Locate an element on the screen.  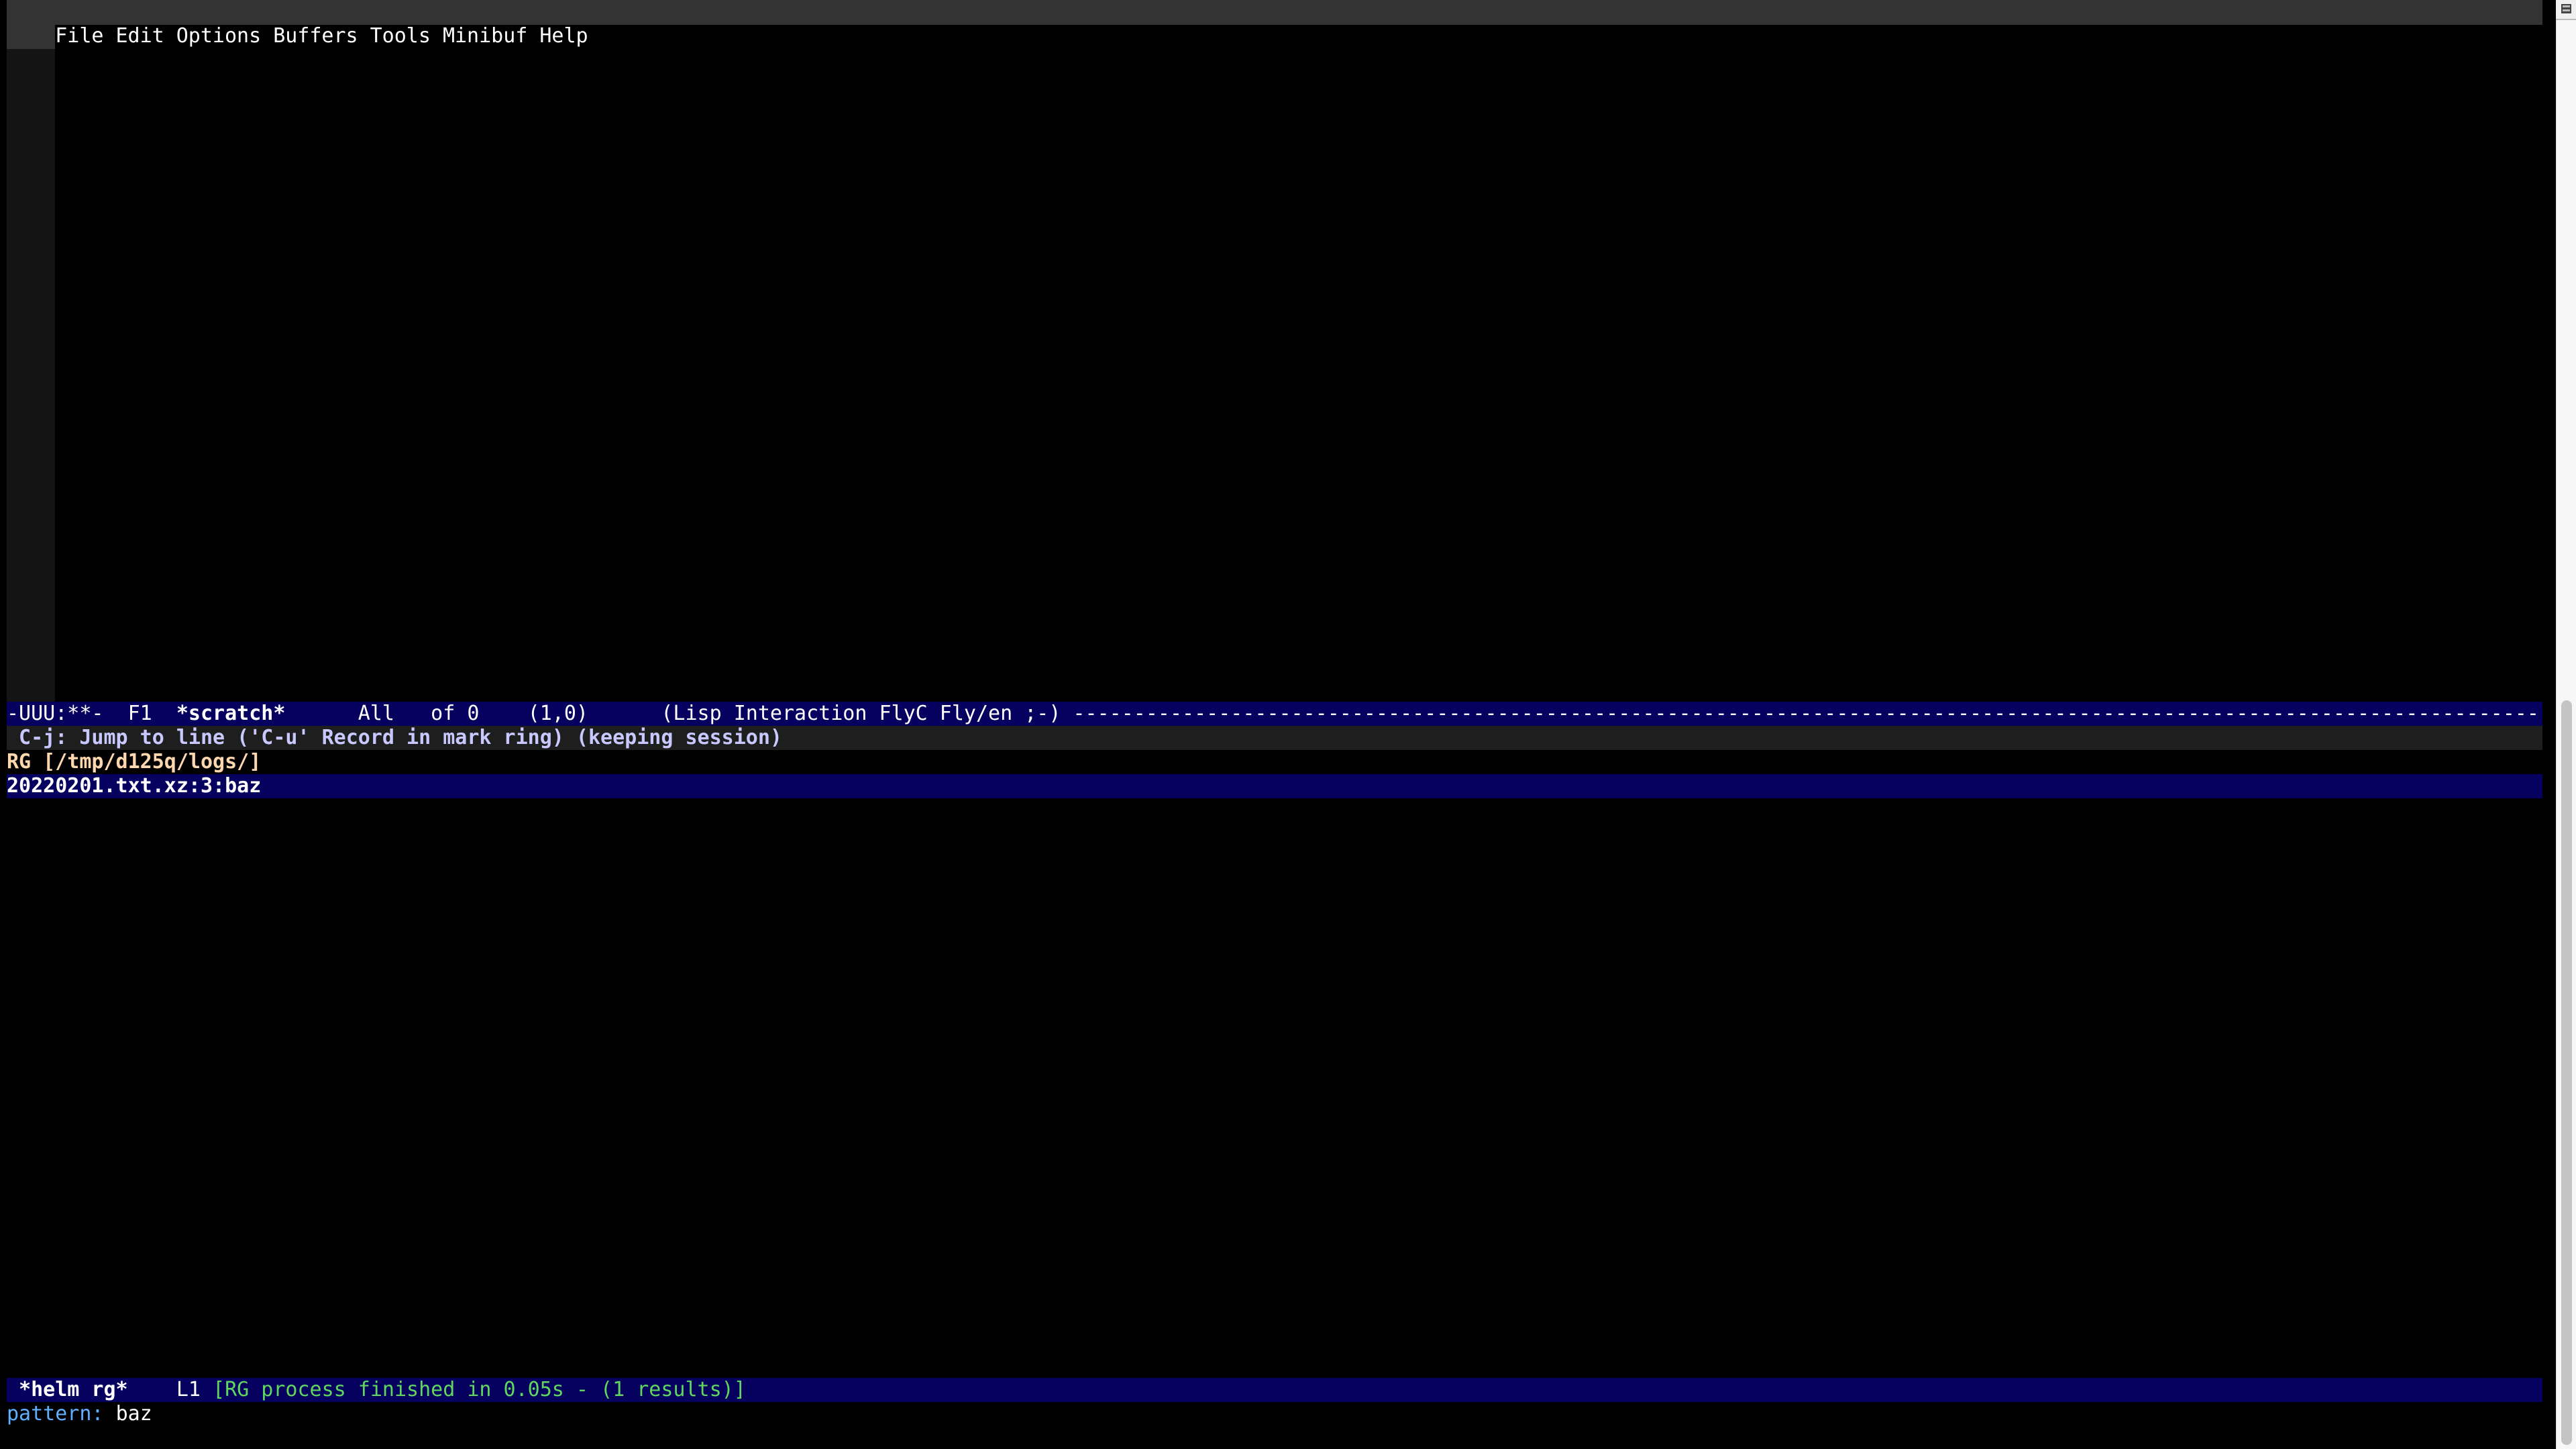
helm-buffer-name: *helm rg* is located at coordinates (67, 1389).